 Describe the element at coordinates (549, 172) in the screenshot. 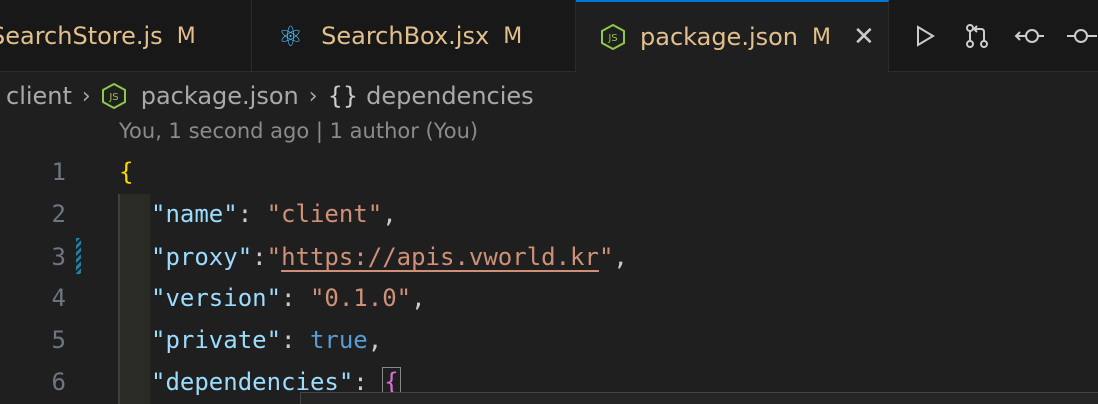

I see `code-line: 1 {` at that location.